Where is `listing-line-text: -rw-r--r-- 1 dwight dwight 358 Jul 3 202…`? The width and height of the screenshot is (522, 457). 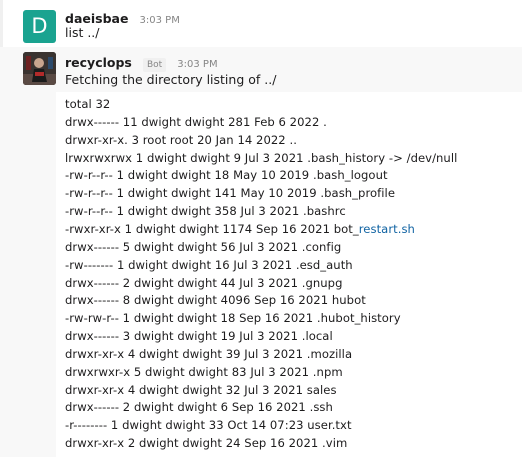 listing-line-text: -rw-r--r-- 1 dwight dwight 358 Jul 3 202… is located at coordinates (205, 211).